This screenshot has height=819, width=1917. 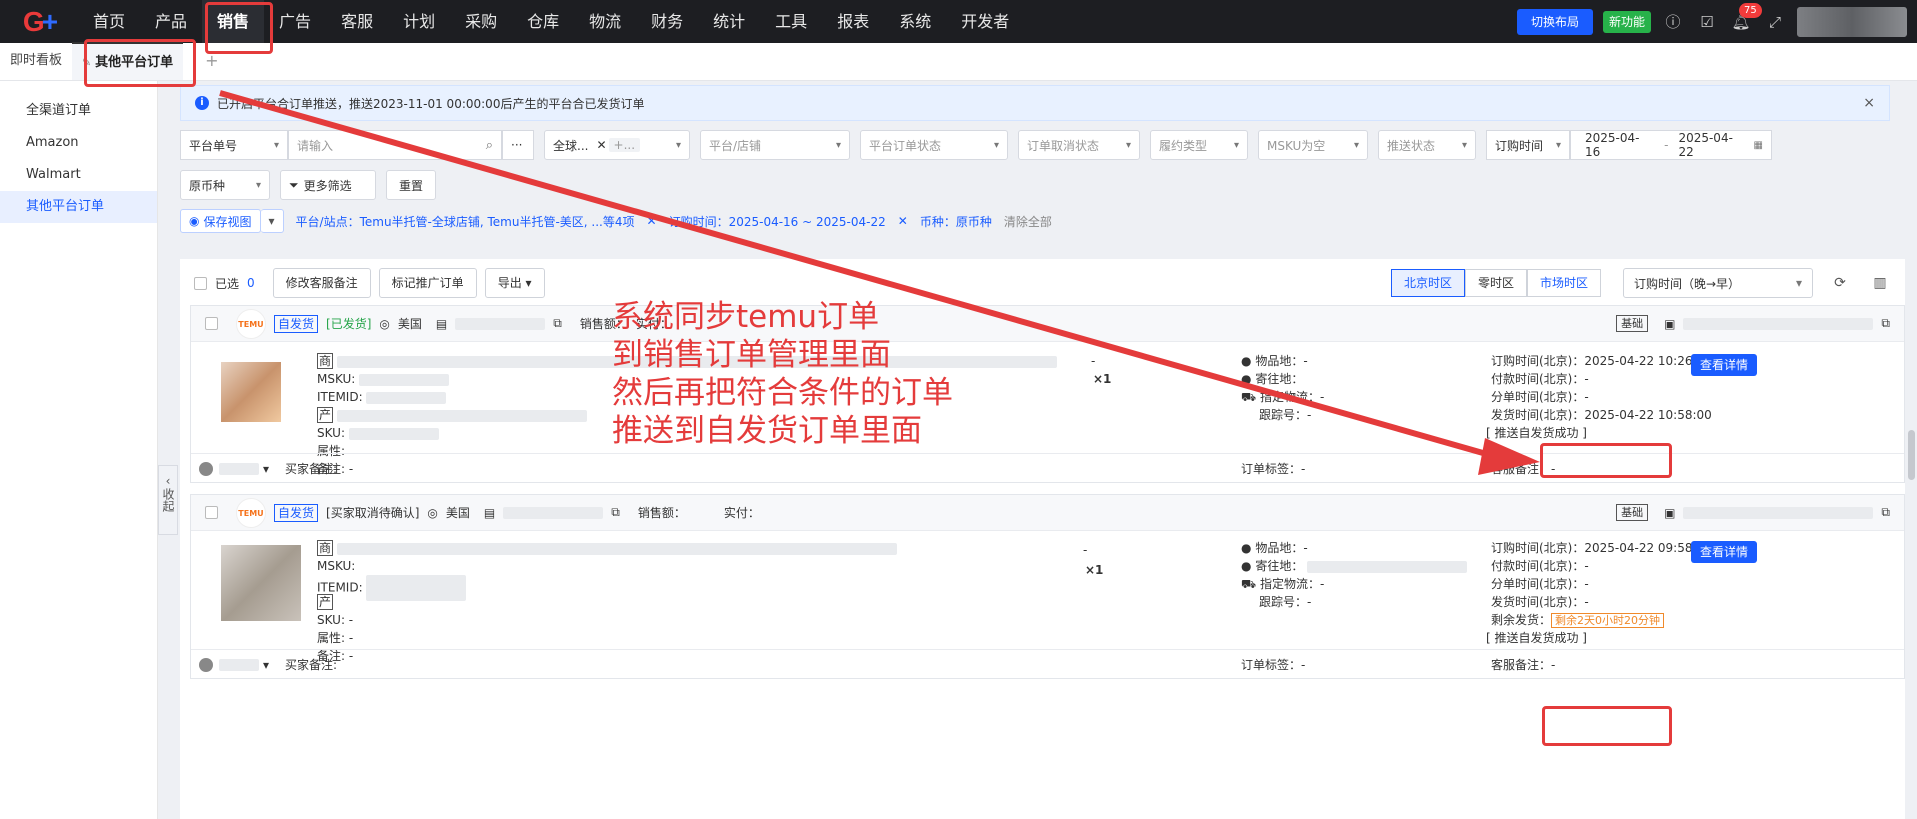 I want to click on annotation-line: 然后再把符合条件的订单, so click(x=782, y=393).